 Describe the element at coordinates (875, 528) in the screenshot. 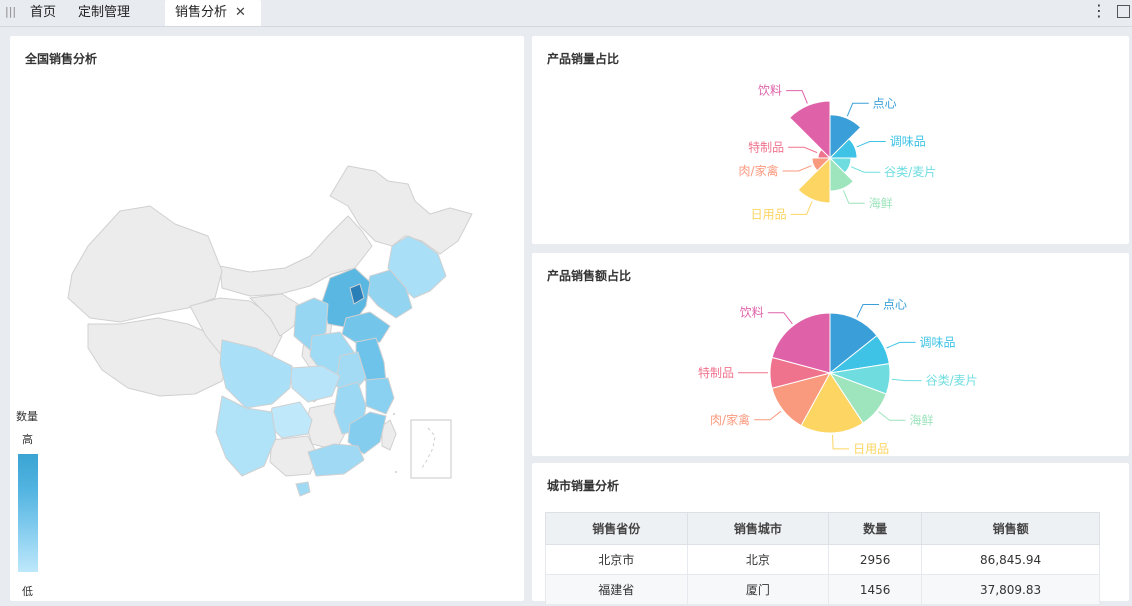

I see `column-header: 数量` at that location.